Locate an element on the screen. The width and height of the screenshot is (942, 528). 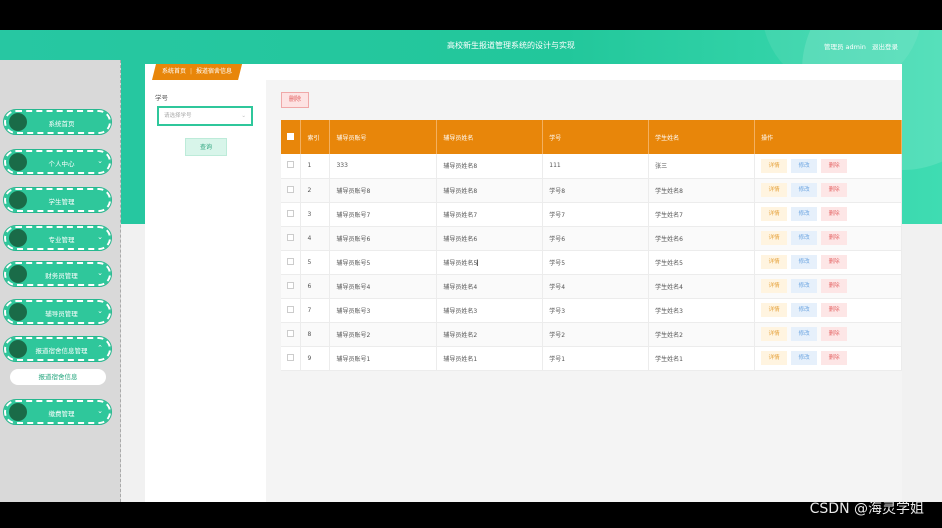
sidebar-subitem-dorm-info: 报道宿舍信息 is located at coordinates (58, 377).